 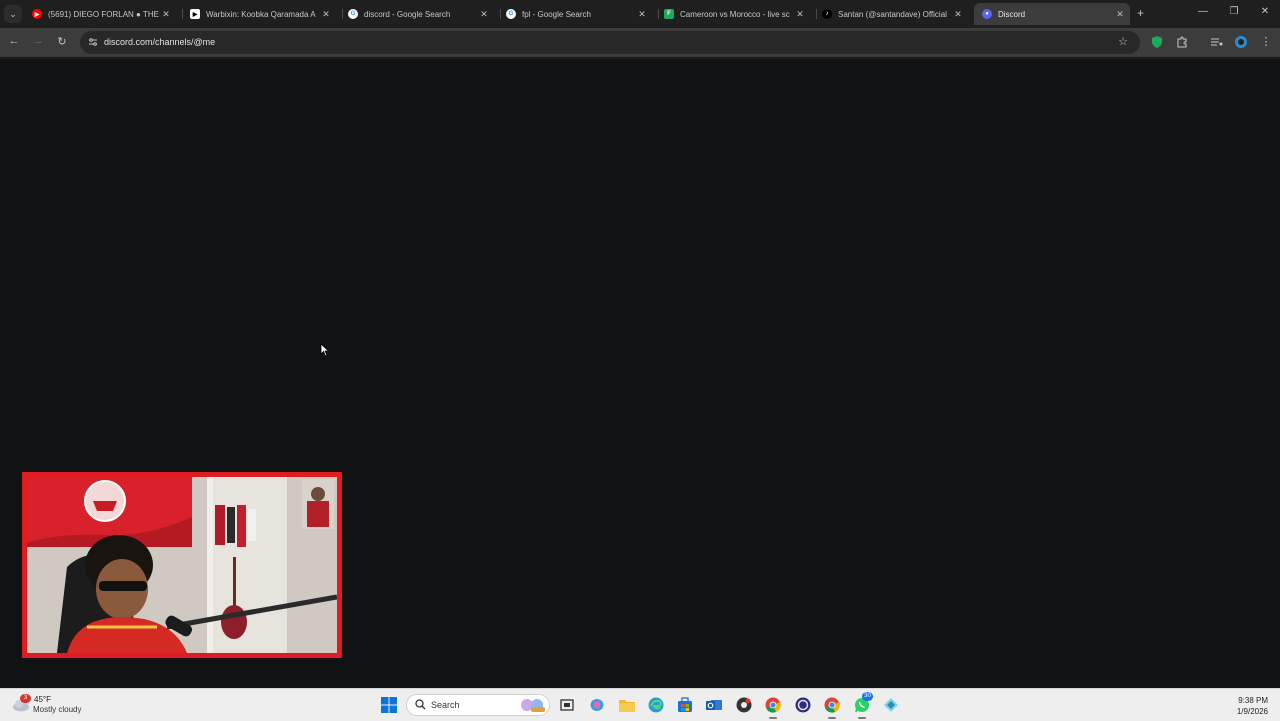 I want to click on tab-youtube: ▶ (5691) DIEGO FORLAN ● THE R ✕, so click(x=102, y=14).